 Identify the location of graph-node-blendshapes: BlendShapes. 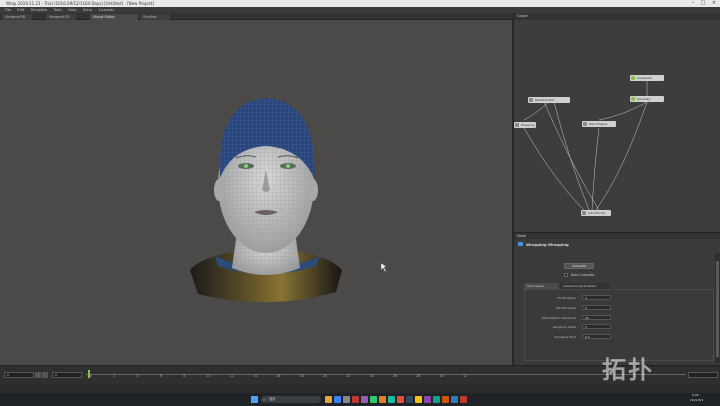
(599, 124).